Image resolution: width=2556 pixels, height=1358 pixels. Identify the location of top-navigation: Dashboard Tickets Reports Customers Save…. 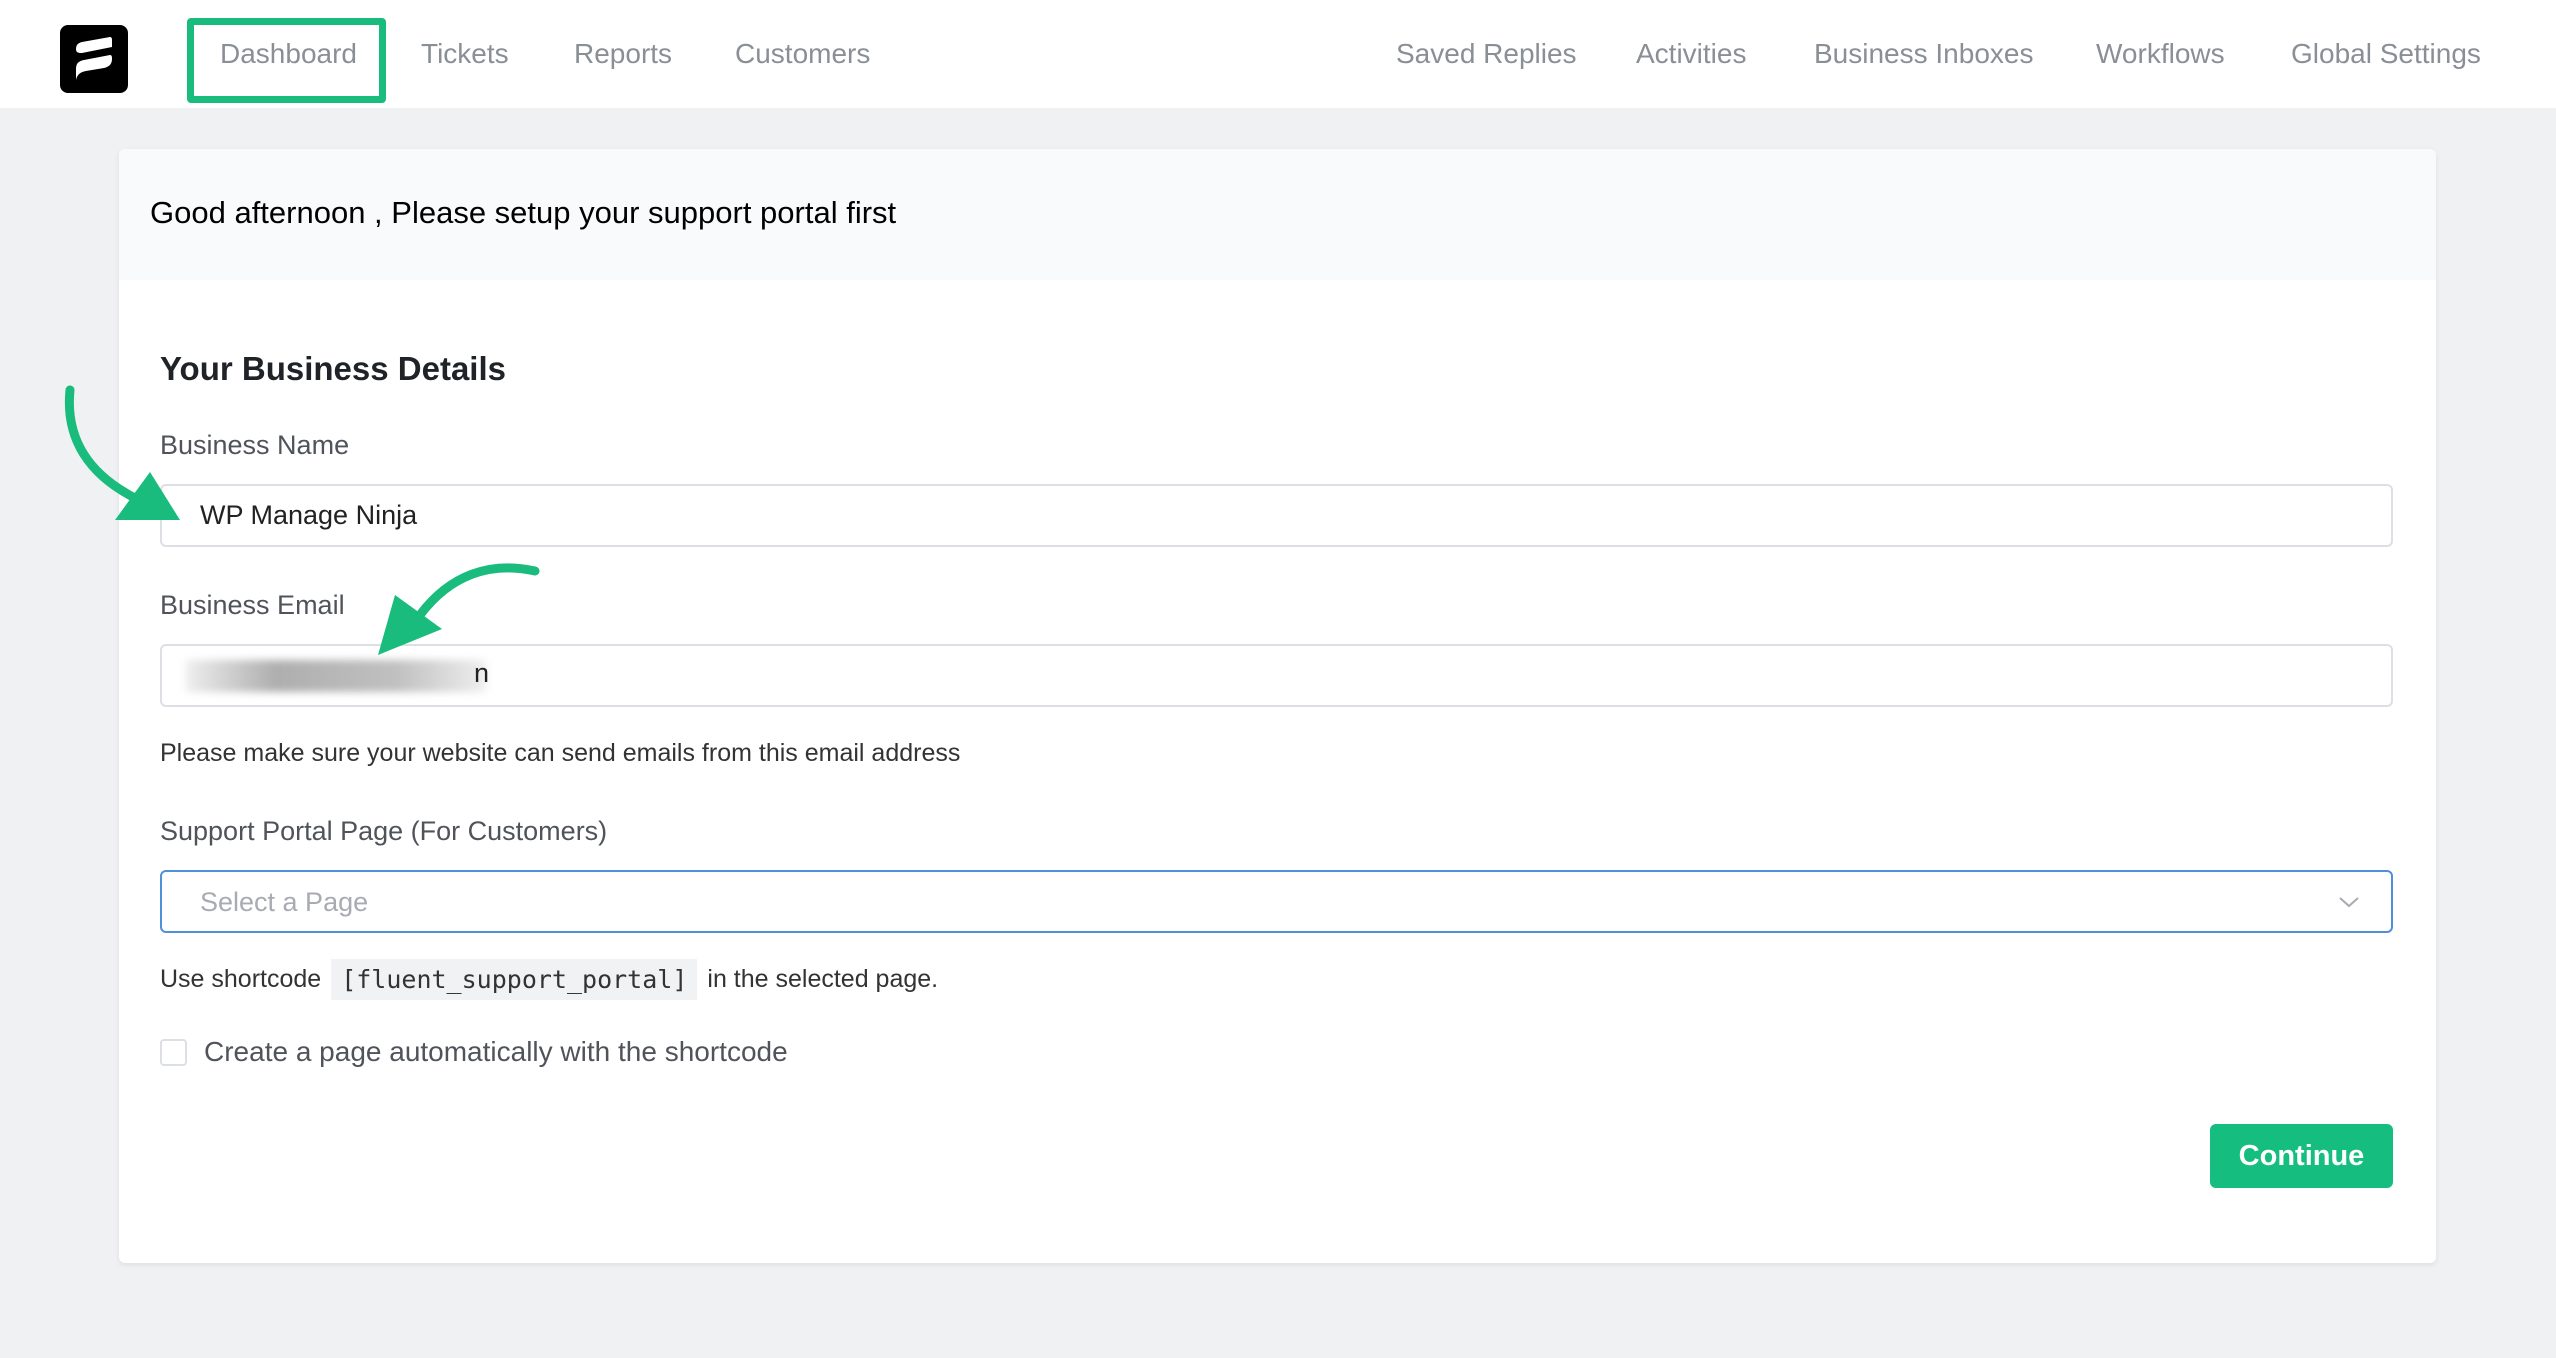
(1278, 54).